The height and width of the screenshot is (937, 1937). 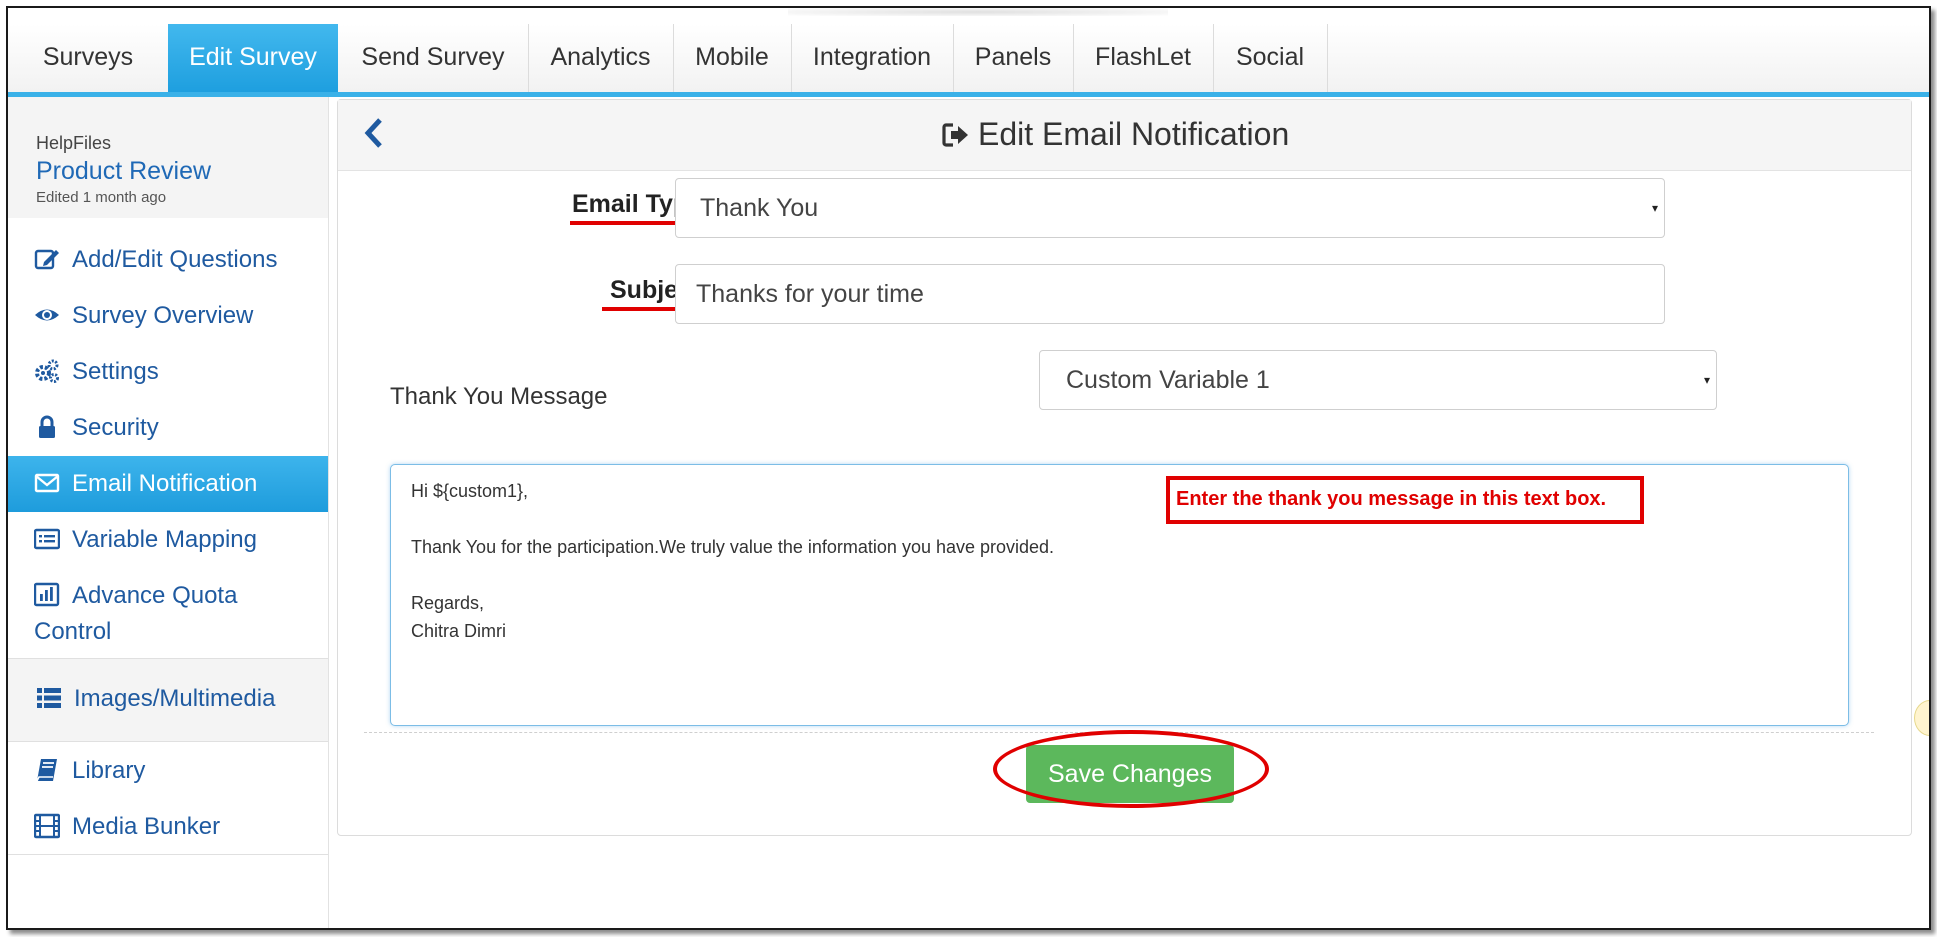 I want to click on book-icon, so click(x=47, y=770).